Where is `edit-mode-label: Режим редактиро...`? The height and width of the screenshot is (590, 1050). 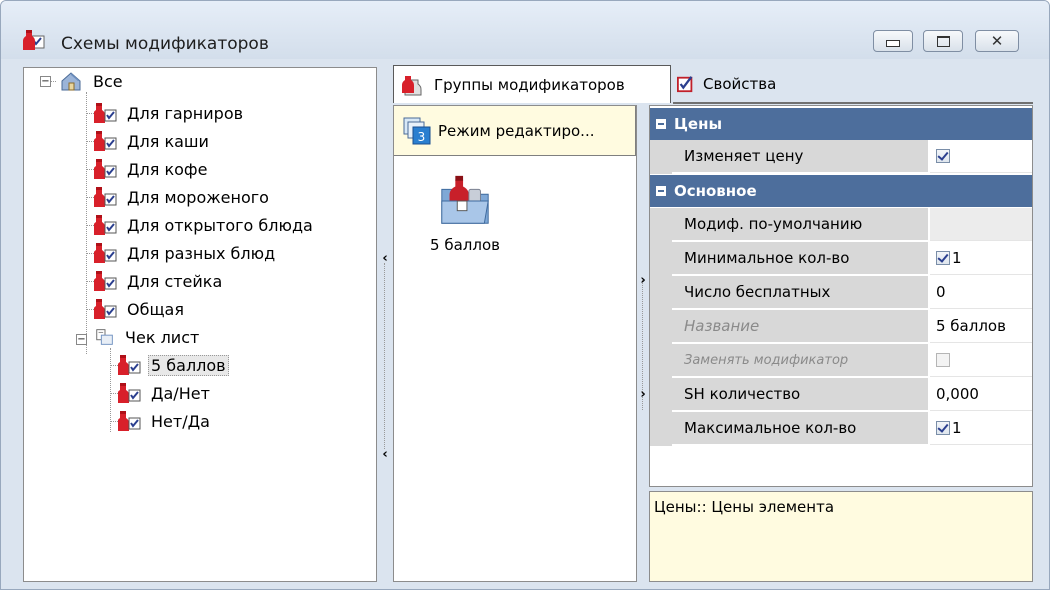
edit-mode-label: Режим редактиро... is located at coordinates (516, 130).